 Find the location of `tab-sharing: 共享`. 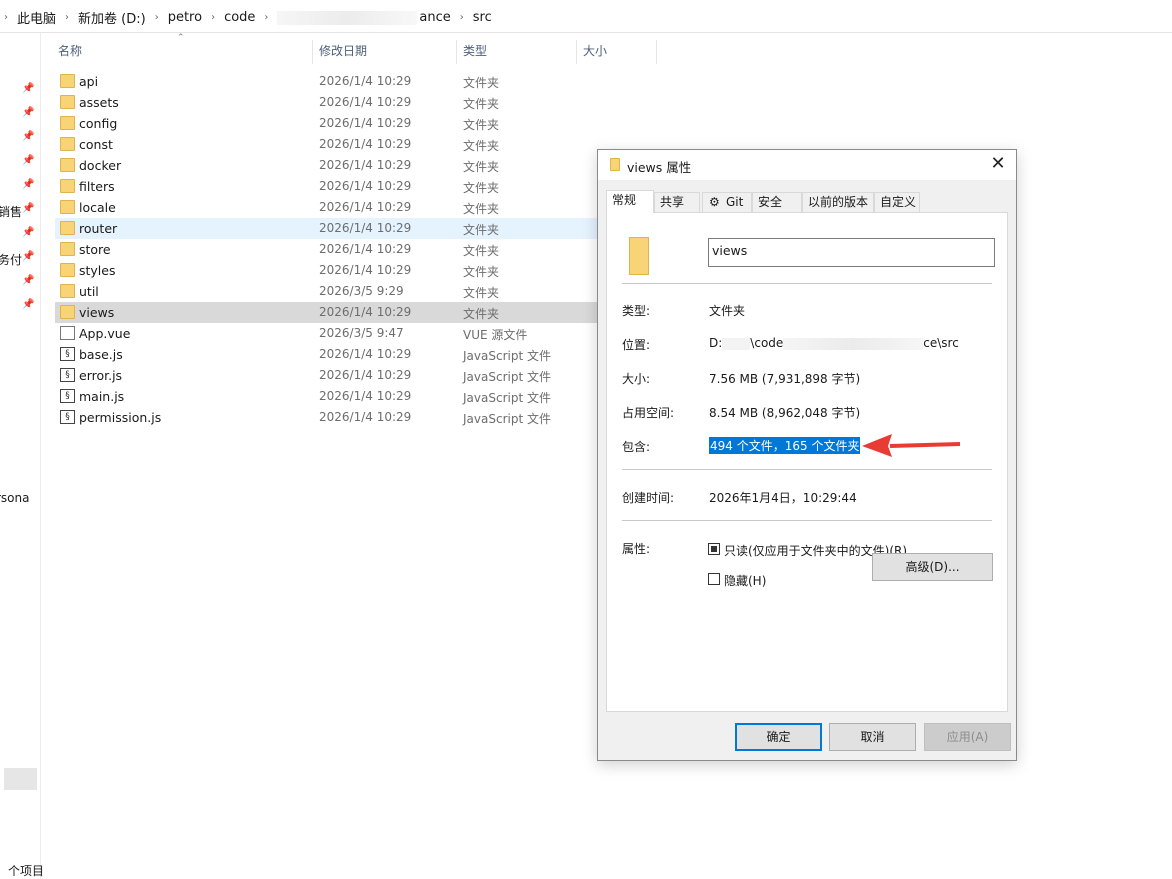

tab-sharing: 共享 is located at coordinates (677, 202).